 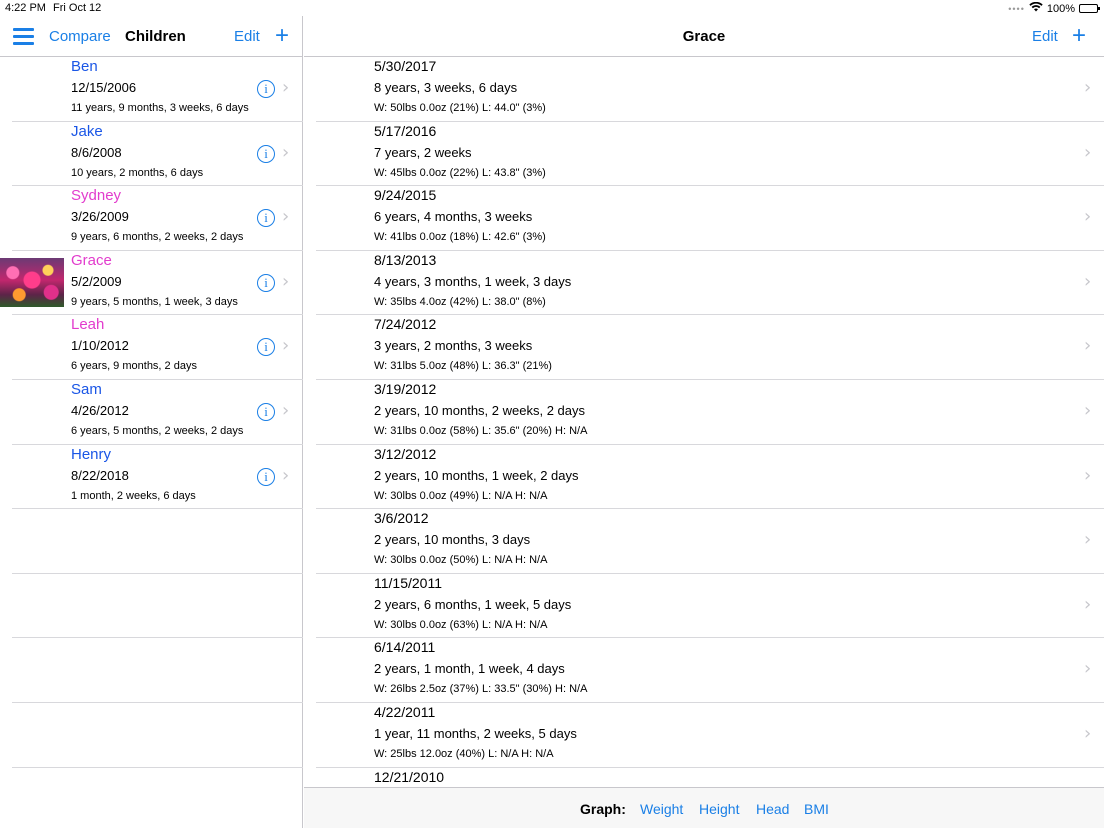 I want to click on children-edit-button: Edit, so click(x=247, y=36).